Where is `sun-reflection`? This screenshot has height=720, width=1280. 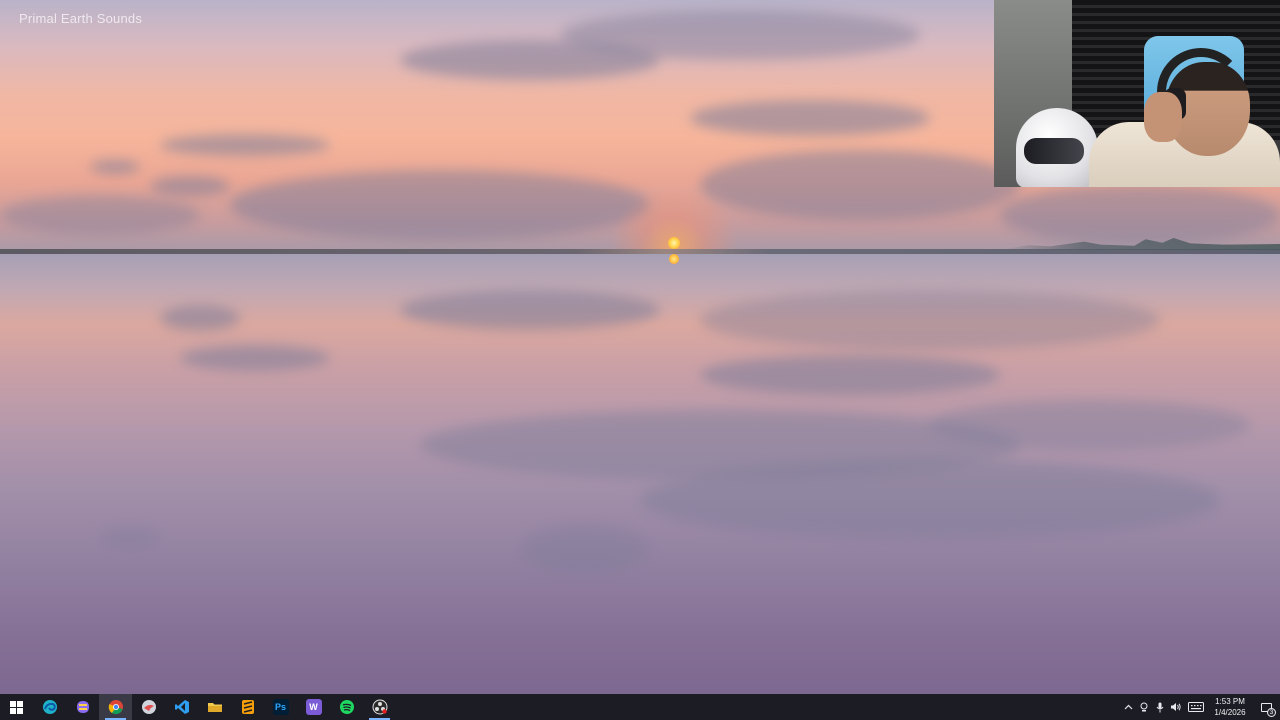
sun-reflection is located at coordinates (674, 259).